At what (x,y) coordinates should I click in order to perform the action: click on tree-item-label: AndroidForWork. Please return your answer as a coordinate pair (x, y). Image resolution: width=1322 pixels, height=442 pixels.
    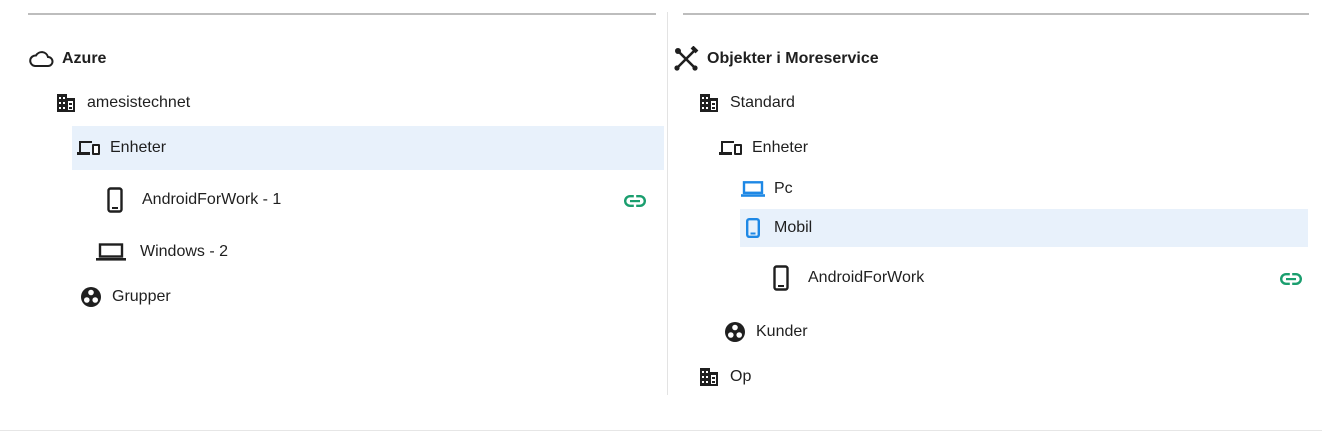
    Looking at the image, I should click on (866, 277).